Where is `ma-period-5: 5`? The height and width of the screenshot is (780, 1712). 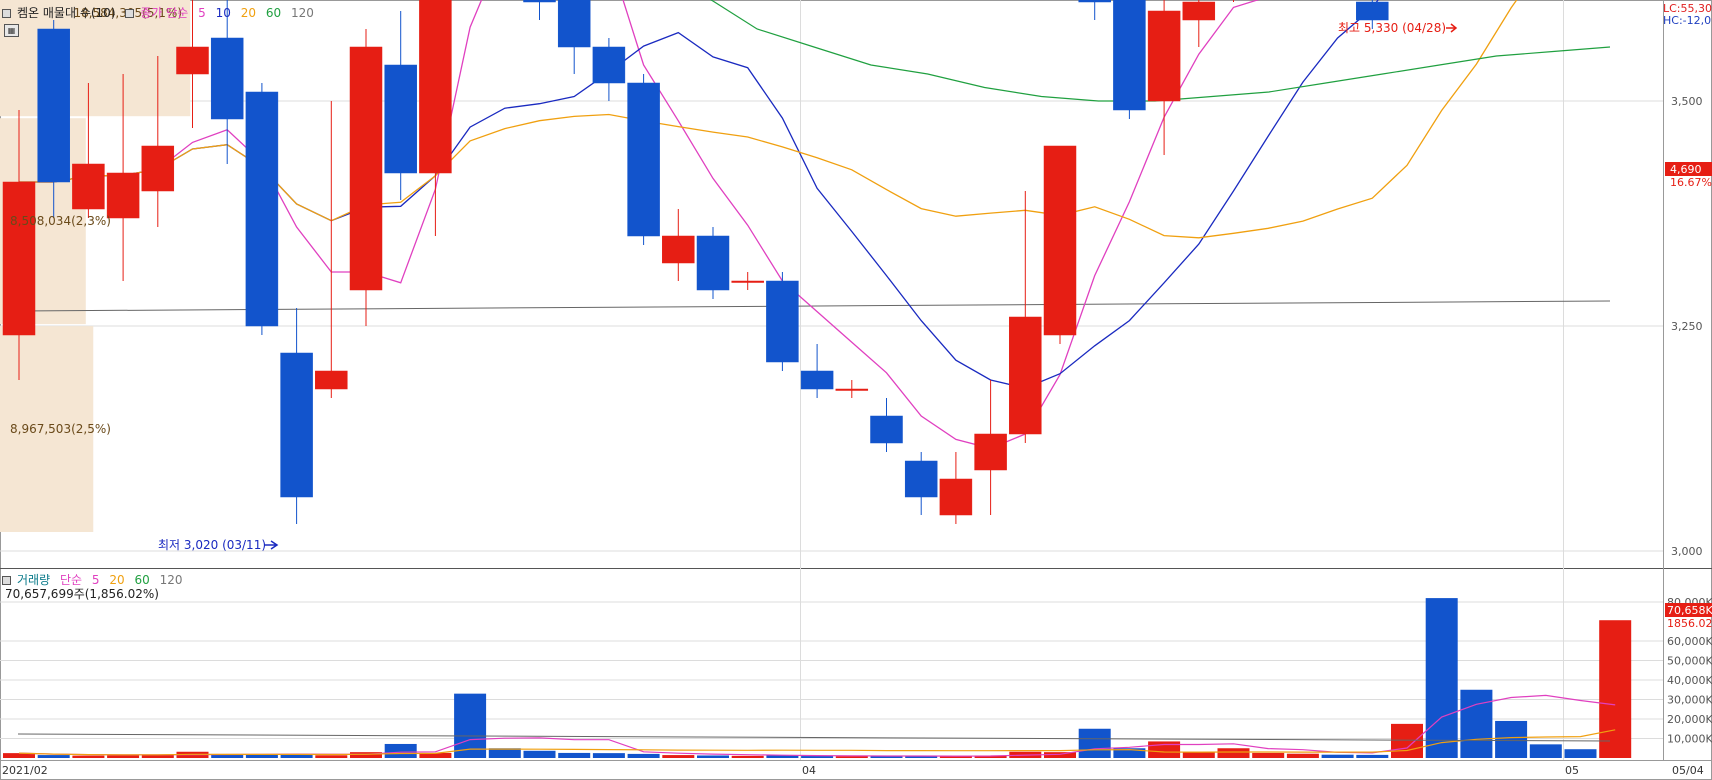 ma-period-5: 5 is located at coordinates (202, 13).